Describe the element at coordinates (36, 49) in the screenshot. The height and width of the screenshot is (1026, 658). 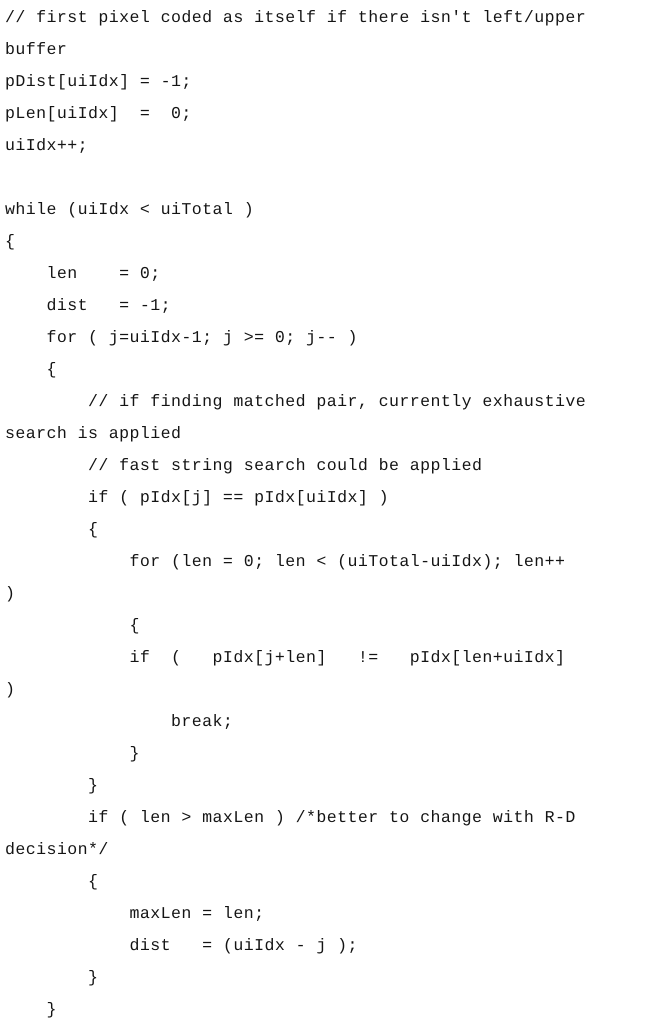
I see `code-line: buffer` at that location.